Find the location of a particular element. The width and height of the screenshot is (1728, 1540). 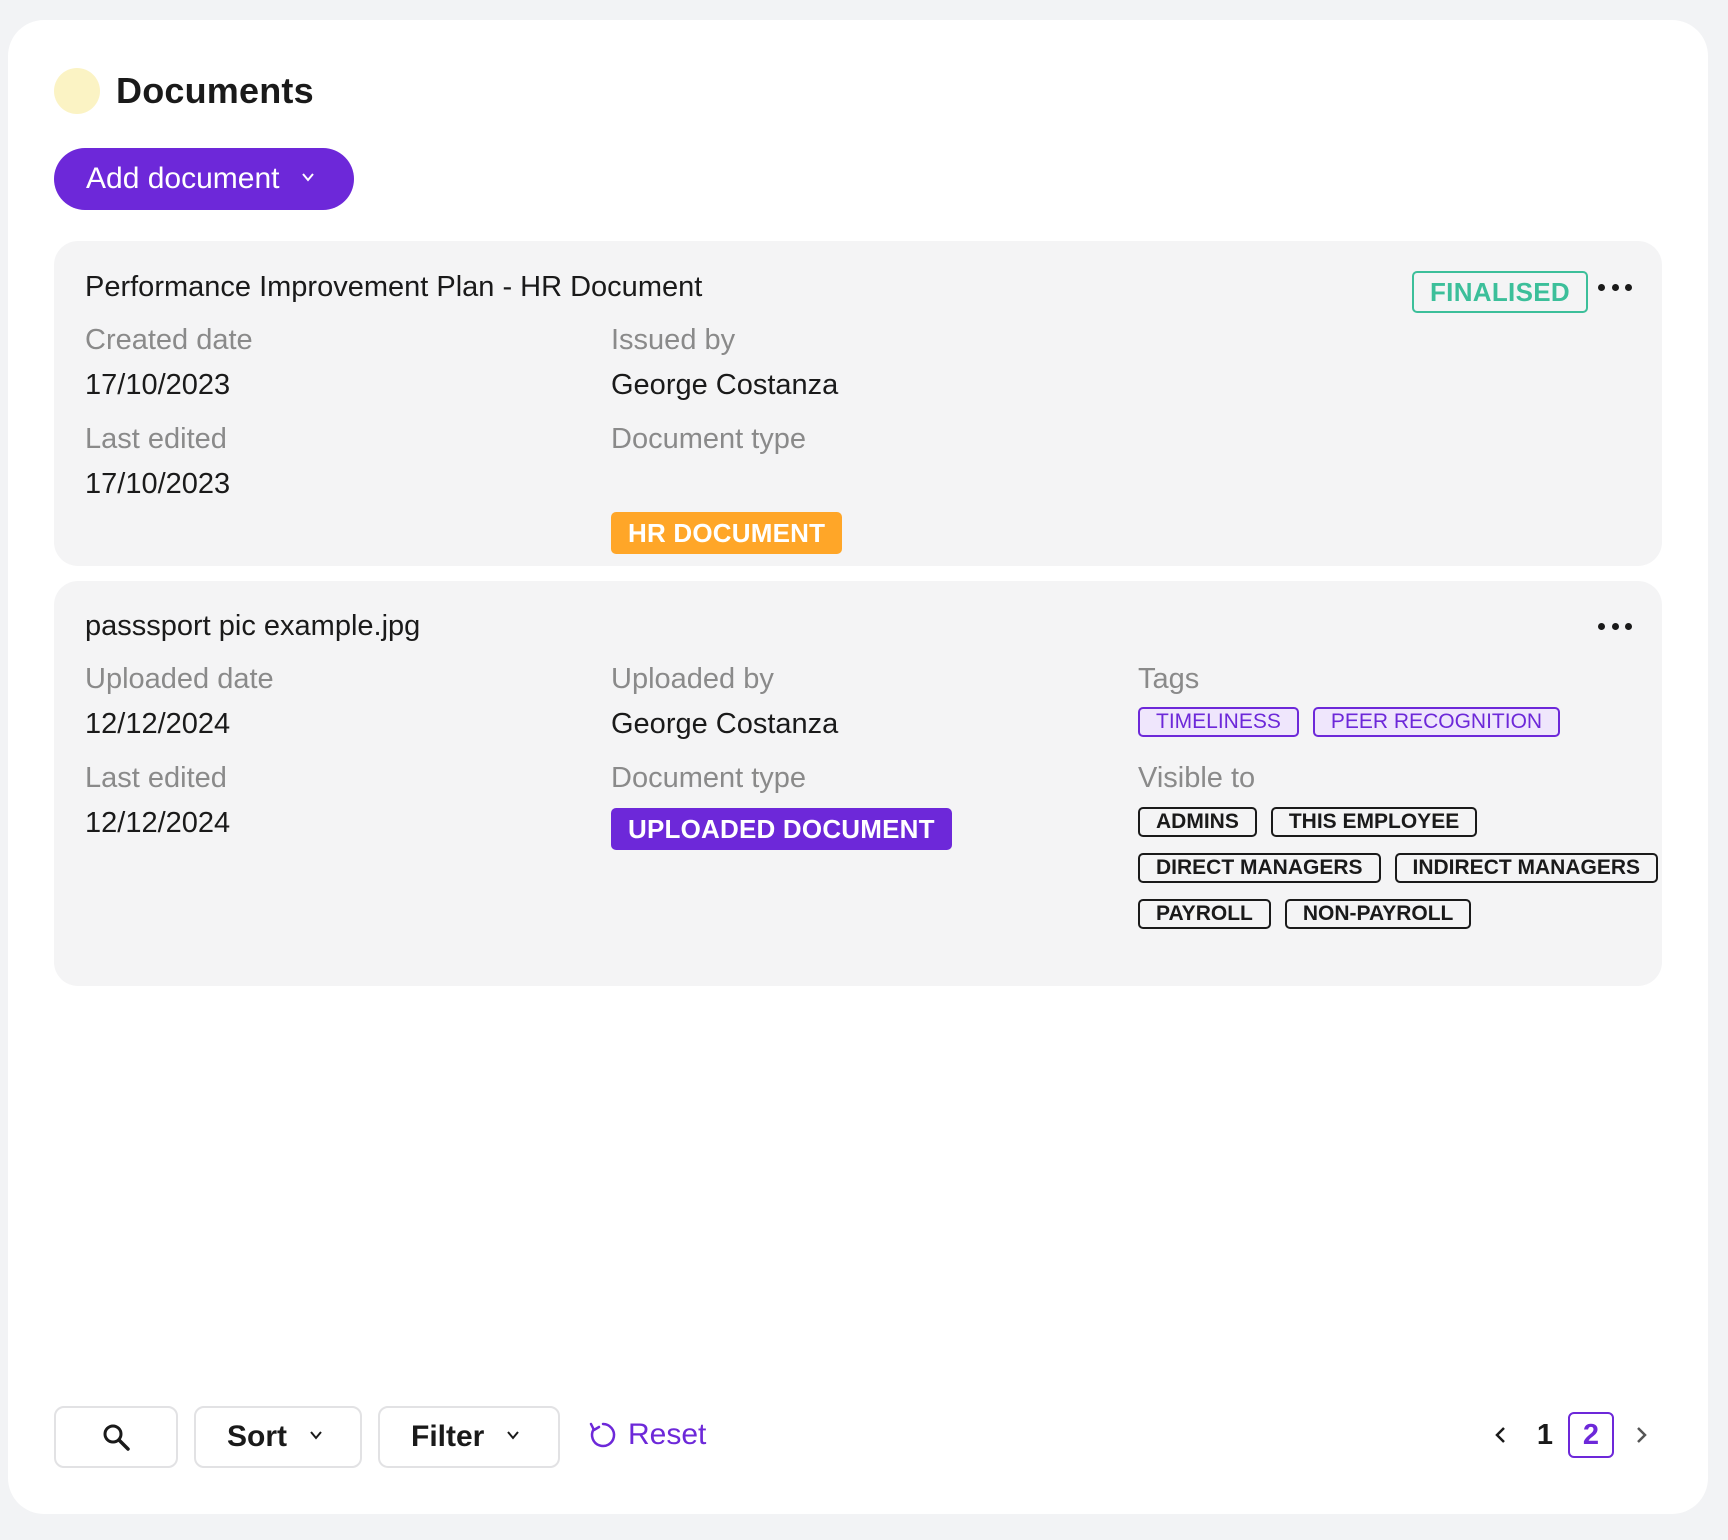

uploaded-by-value: George Costanza is located at coordinates (725, 724).